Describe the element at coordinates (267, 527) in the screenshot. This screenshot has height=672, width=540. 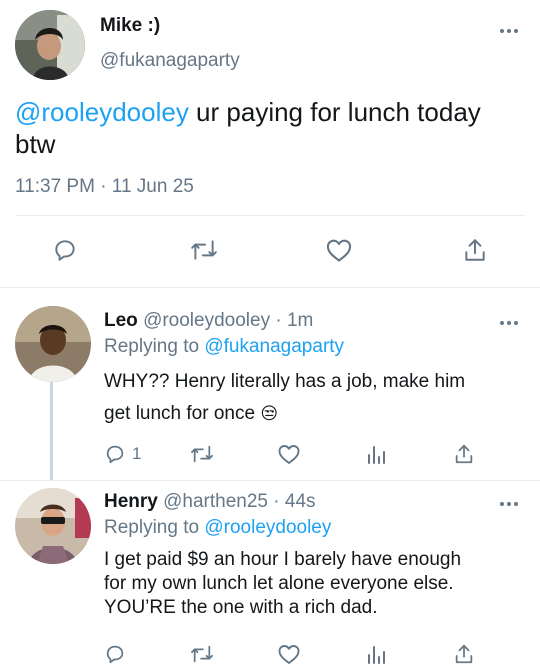
I see `replying-to-link: @rooleydooley` at that location.